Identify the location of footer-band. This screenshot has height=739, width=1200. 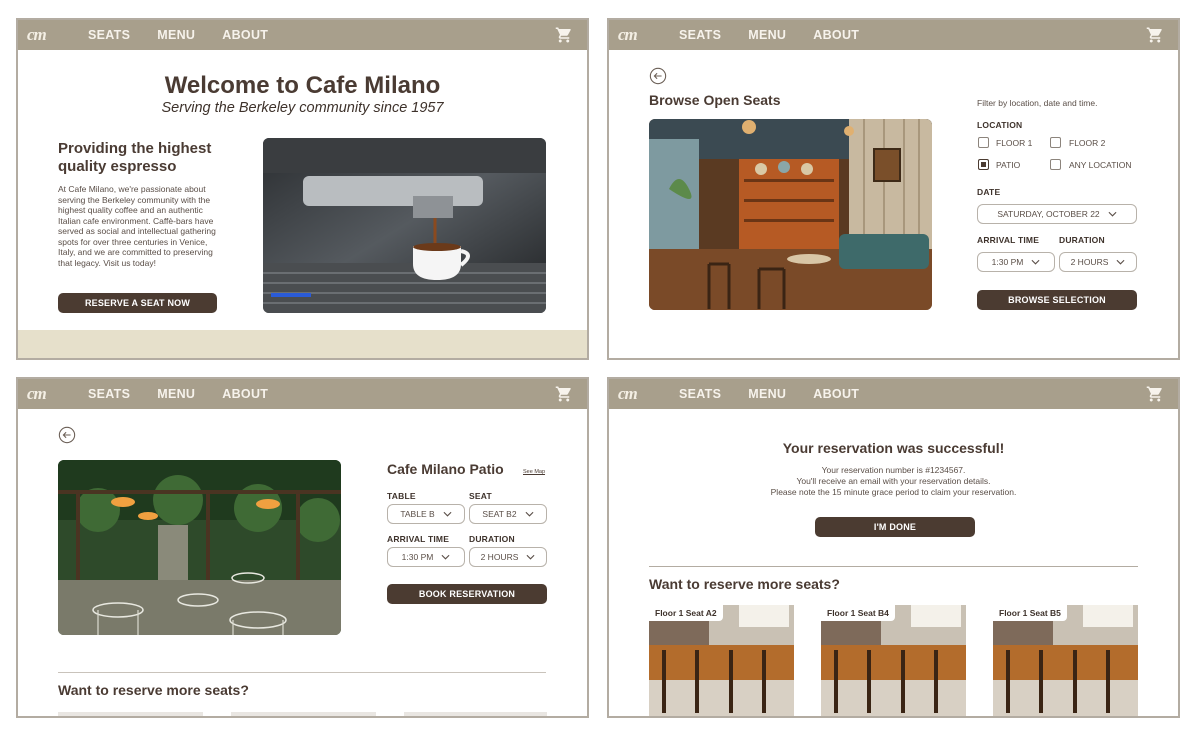
(302, 344).